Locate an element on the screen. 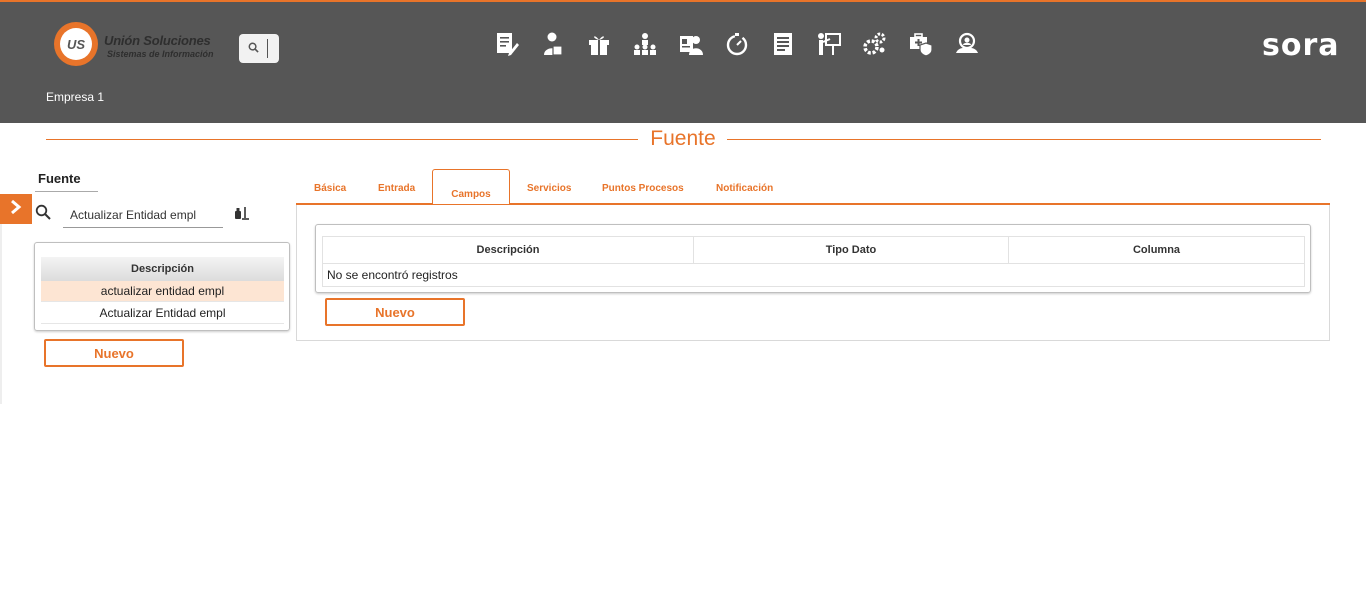  tab-servicios: Servicios is located at coordinates (549, 188).